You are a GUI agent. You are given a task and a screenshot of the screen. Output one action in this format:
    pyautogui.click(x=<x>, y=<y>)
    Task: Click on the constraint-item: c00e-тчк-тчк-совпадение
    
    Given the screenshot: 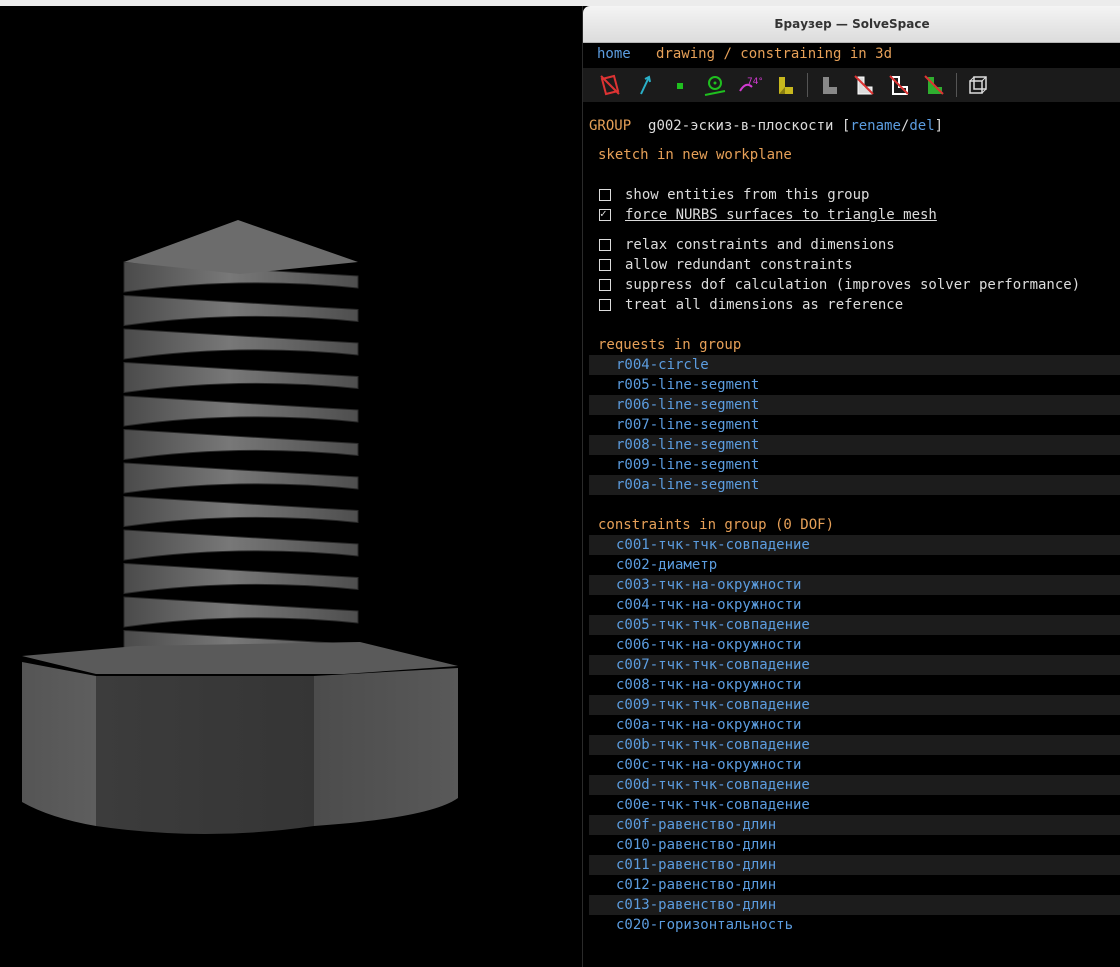 What is the action you would take?
    pyautogui.click(x=854, y=805)
    